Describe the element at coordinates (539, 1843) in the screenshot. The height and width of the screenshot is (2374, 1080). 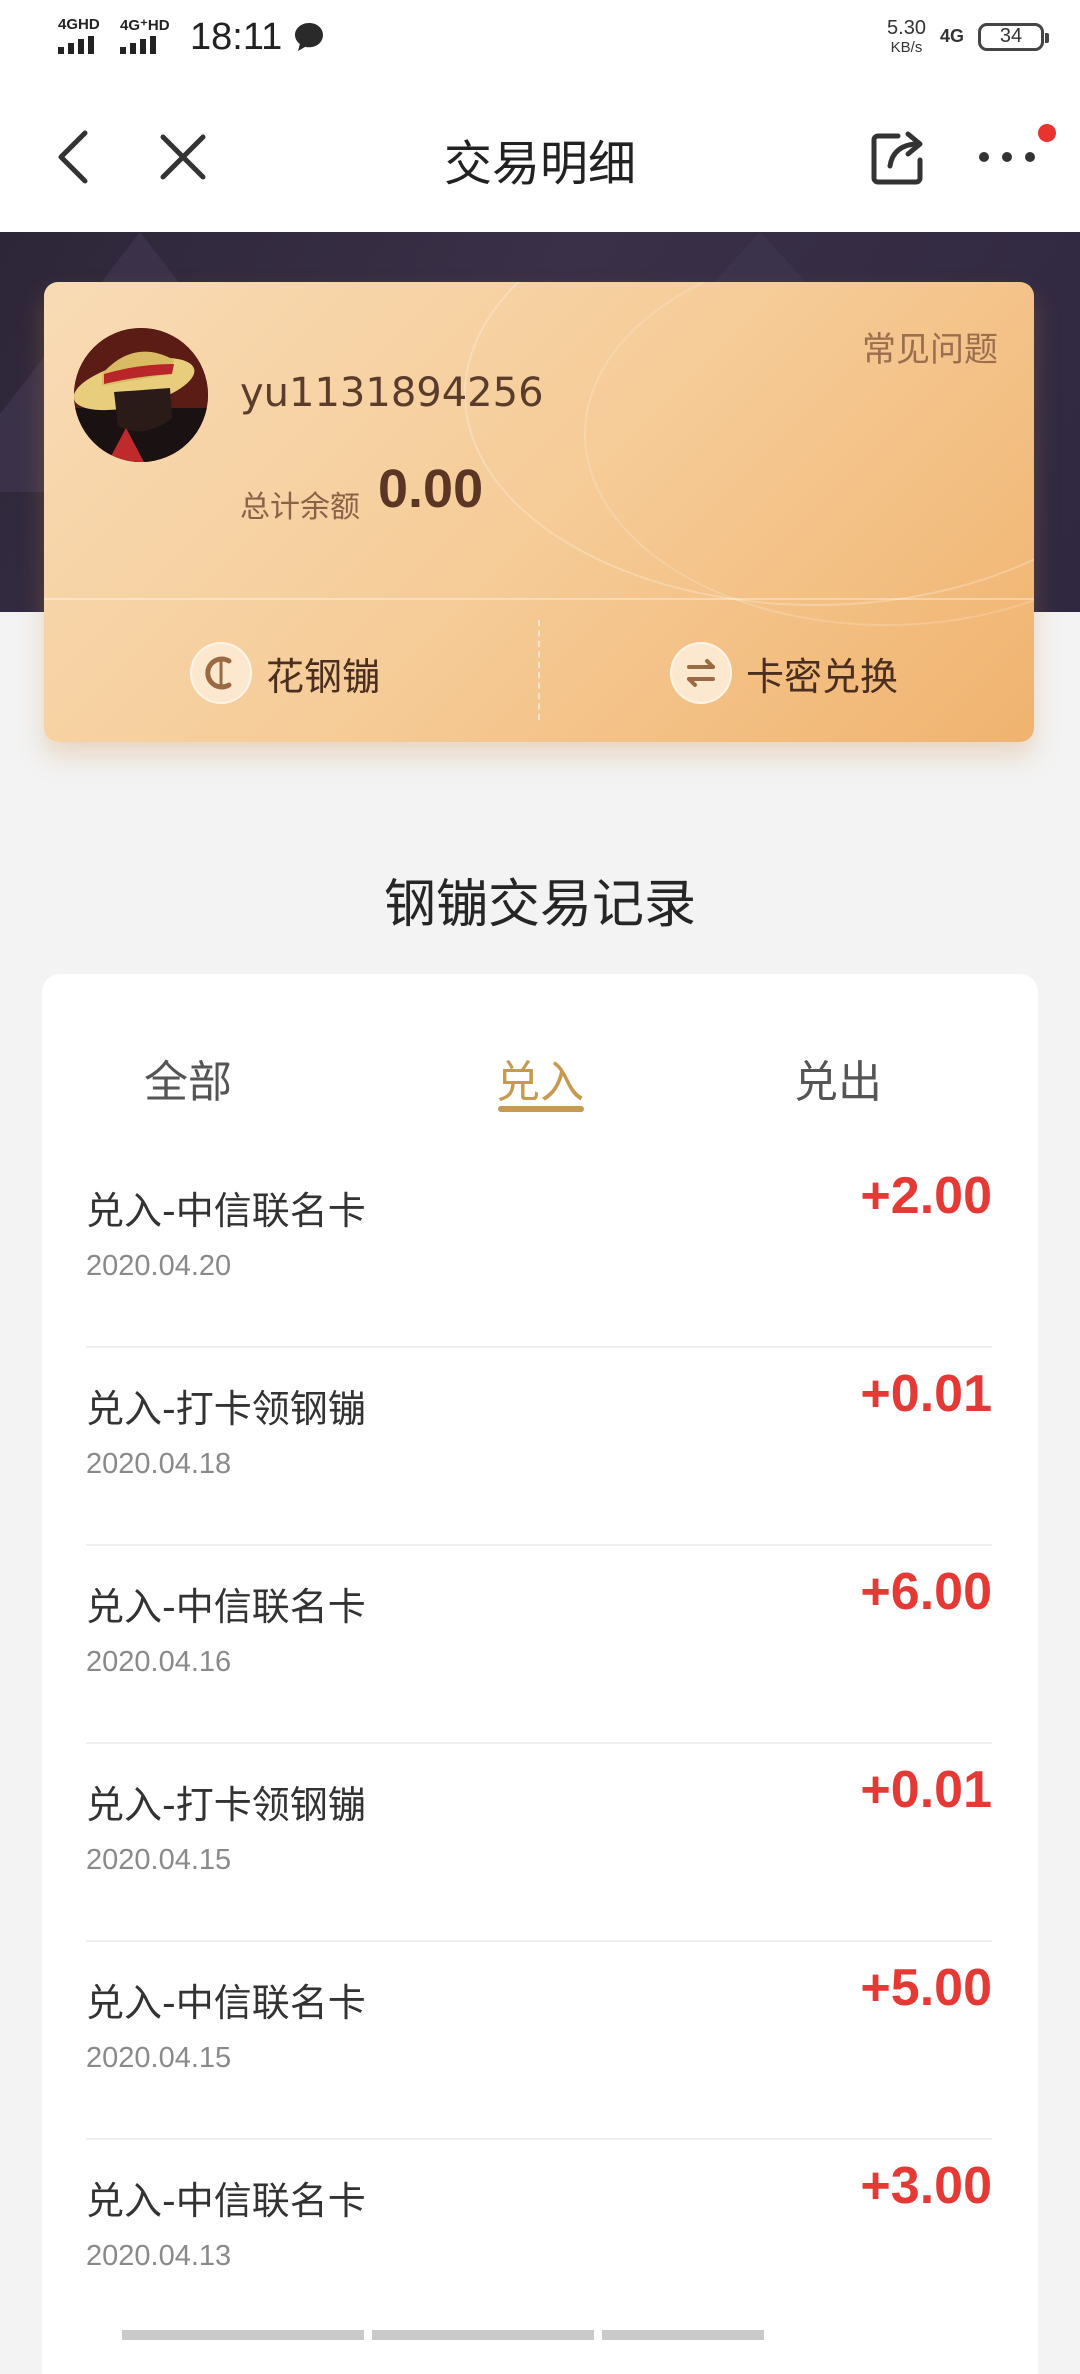
I see `transaction-row: 兑入-打卡领钢镚 2020.04.15 +0.01` at that location.